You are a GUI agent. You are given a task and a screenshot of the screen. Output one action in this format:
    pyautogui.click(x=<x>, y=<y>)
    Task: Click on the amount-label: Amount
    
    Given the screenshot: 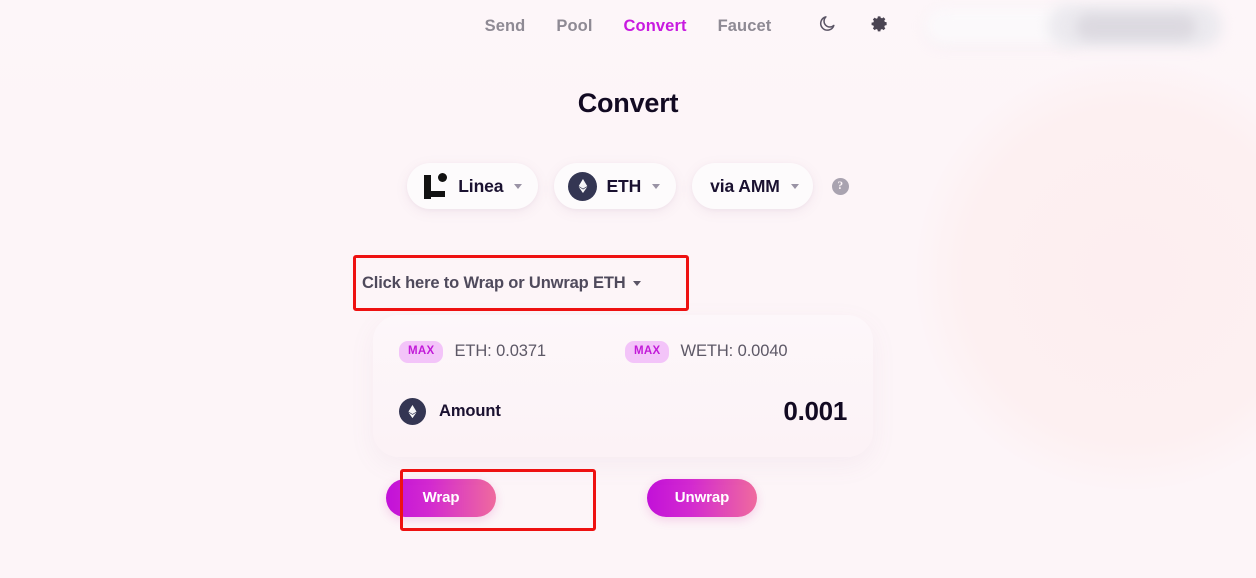 What is the action you would take?
    pyautogui.click(x=470, y=410)
    